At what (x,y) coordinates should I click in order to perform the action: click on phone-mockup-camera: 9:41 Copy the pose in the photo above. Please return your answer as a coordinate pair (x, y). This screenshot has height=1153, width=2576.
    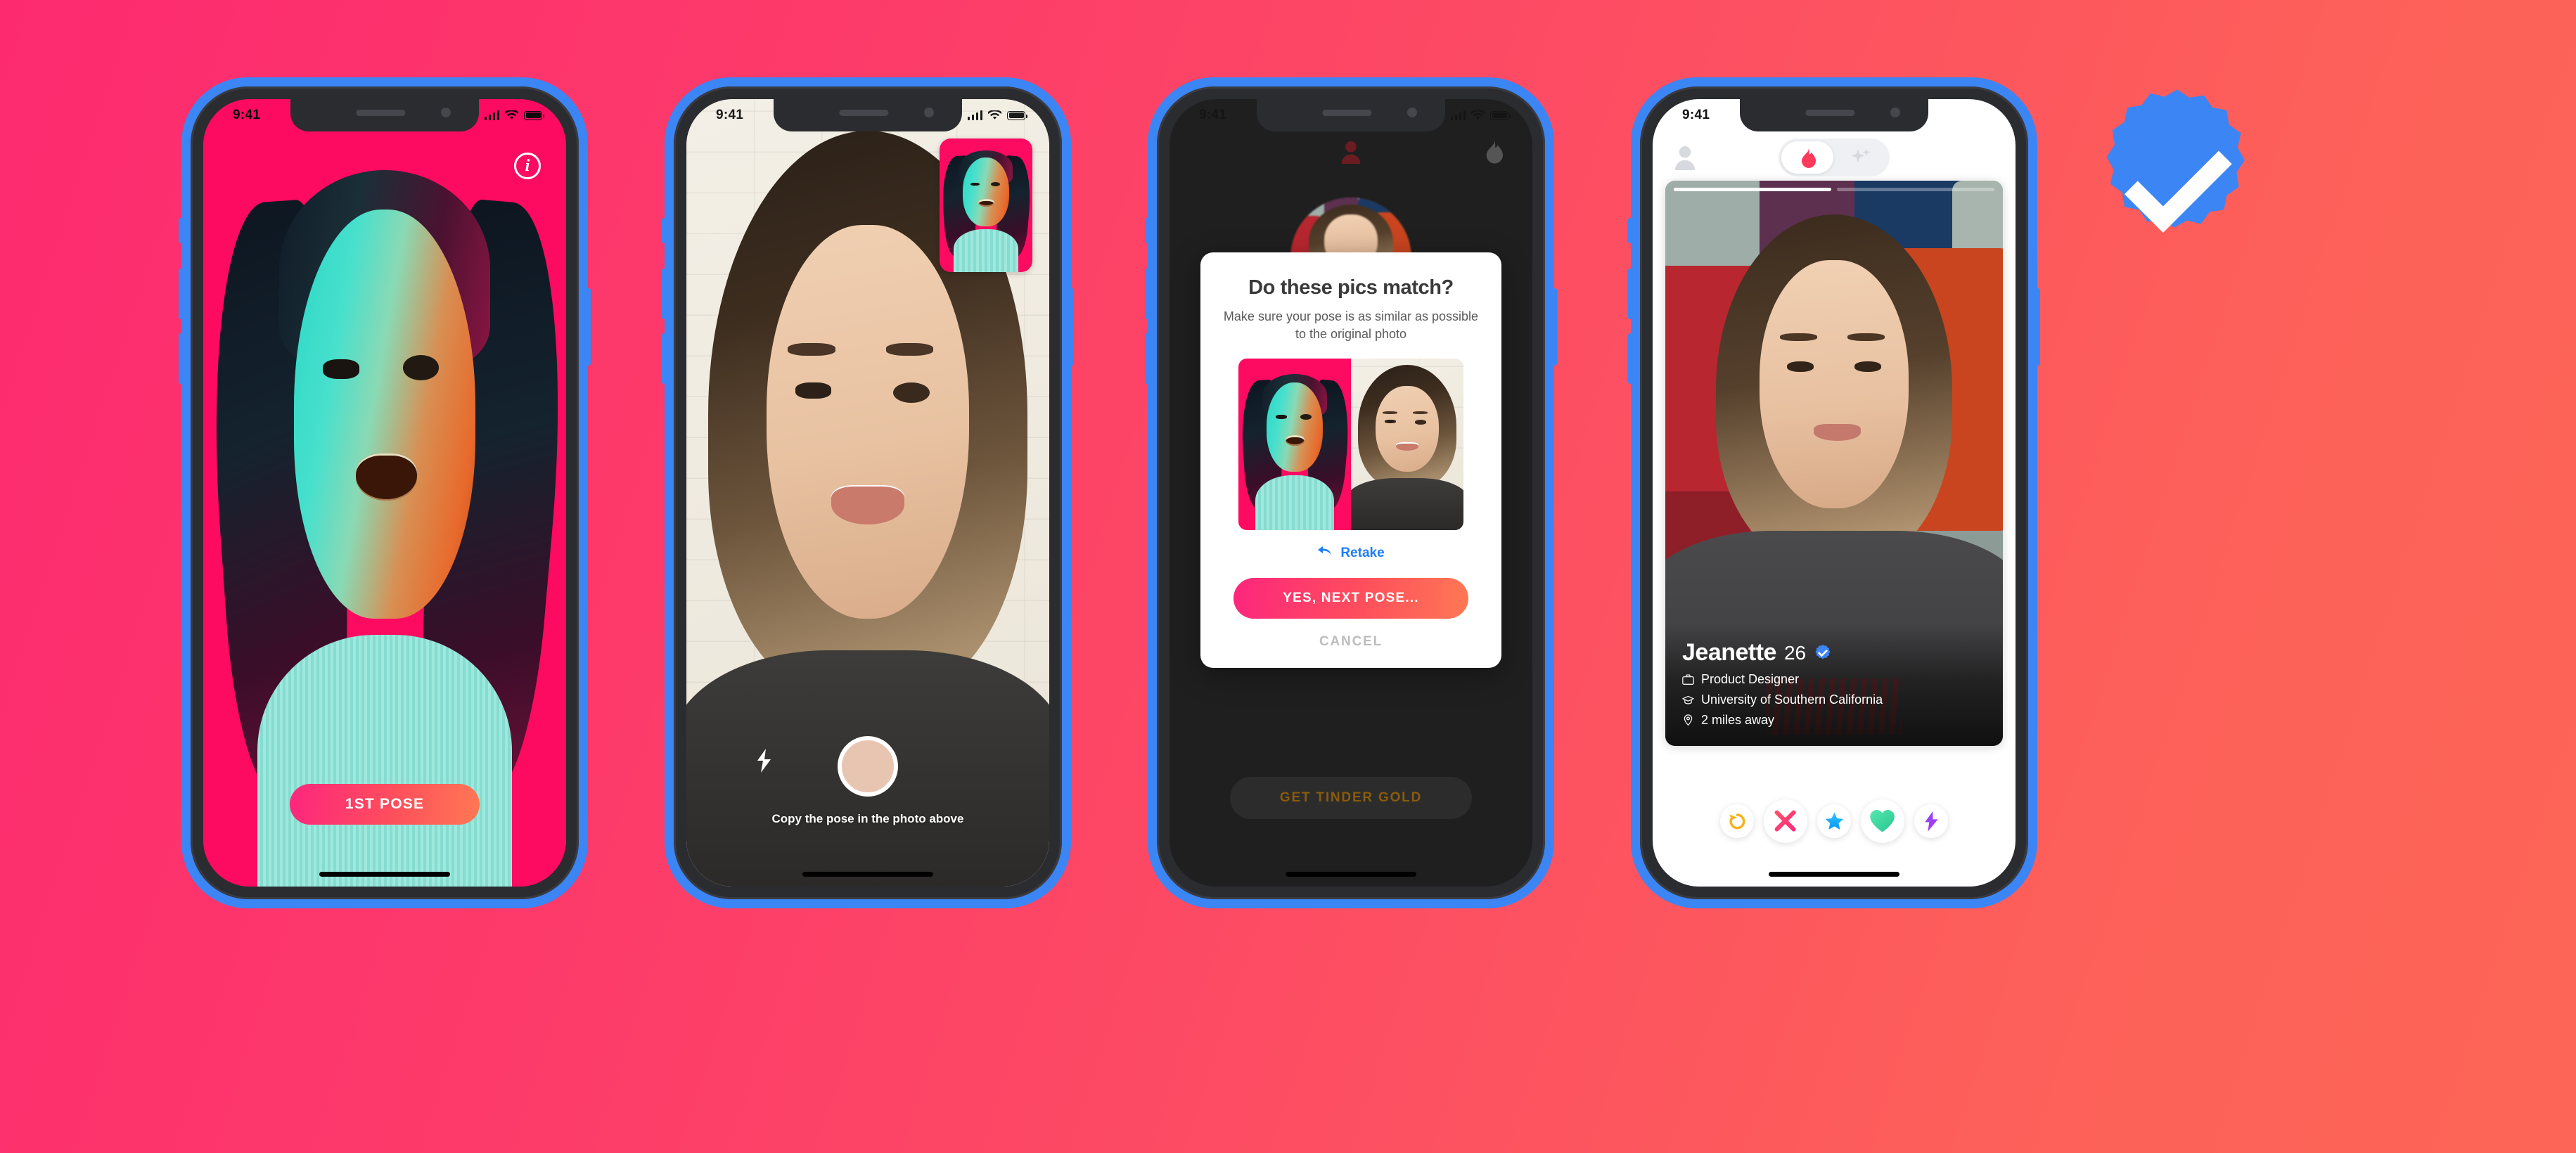
    Looking at the image, I should click on (868, 492).